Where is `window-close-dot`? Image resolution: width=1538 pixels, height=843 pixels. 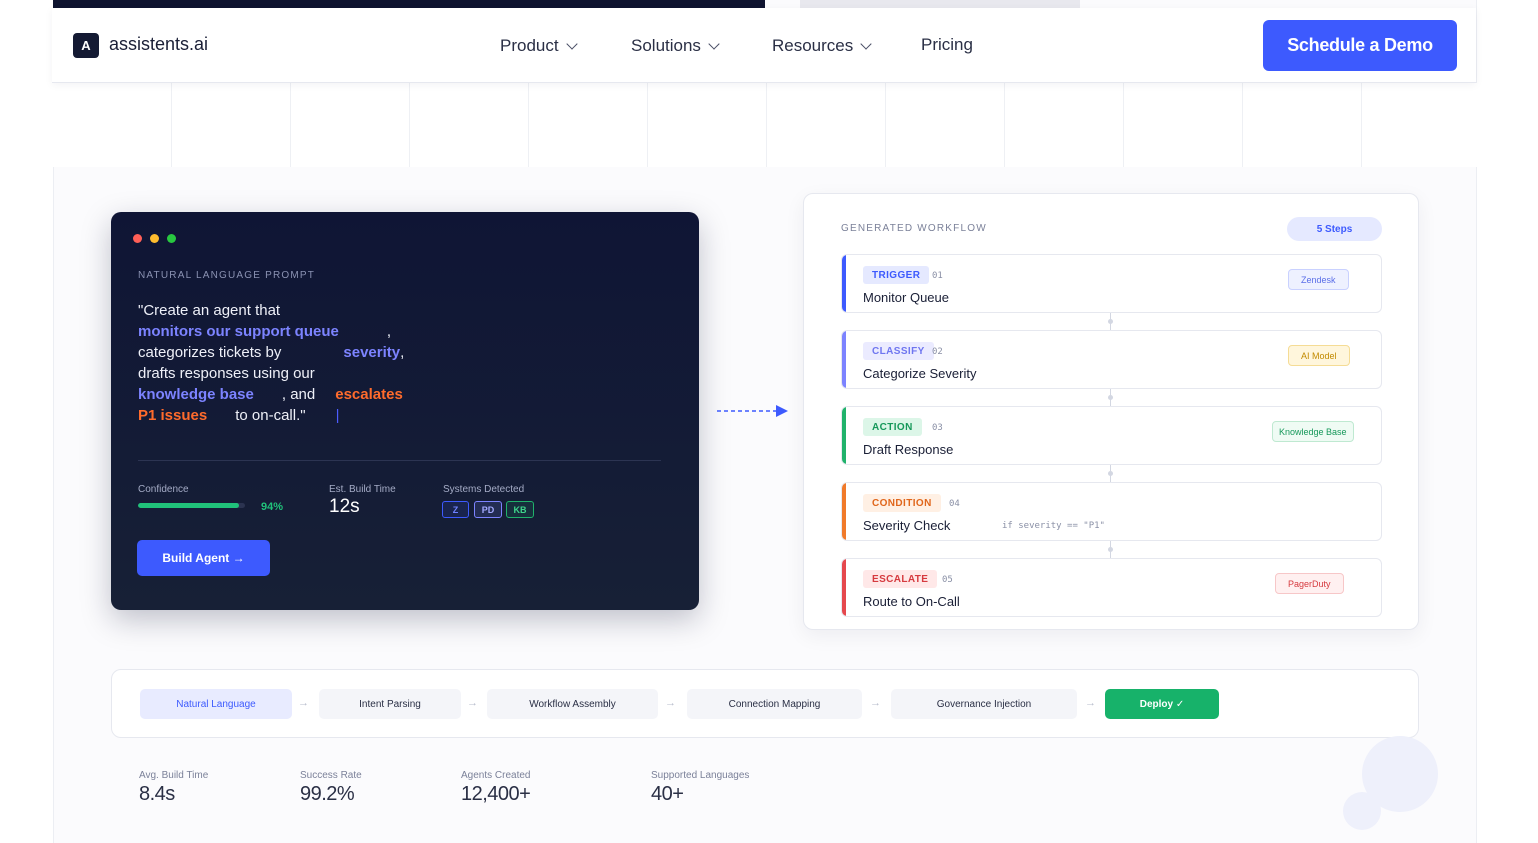
window-close-dot is located at coordinates (137, 238).